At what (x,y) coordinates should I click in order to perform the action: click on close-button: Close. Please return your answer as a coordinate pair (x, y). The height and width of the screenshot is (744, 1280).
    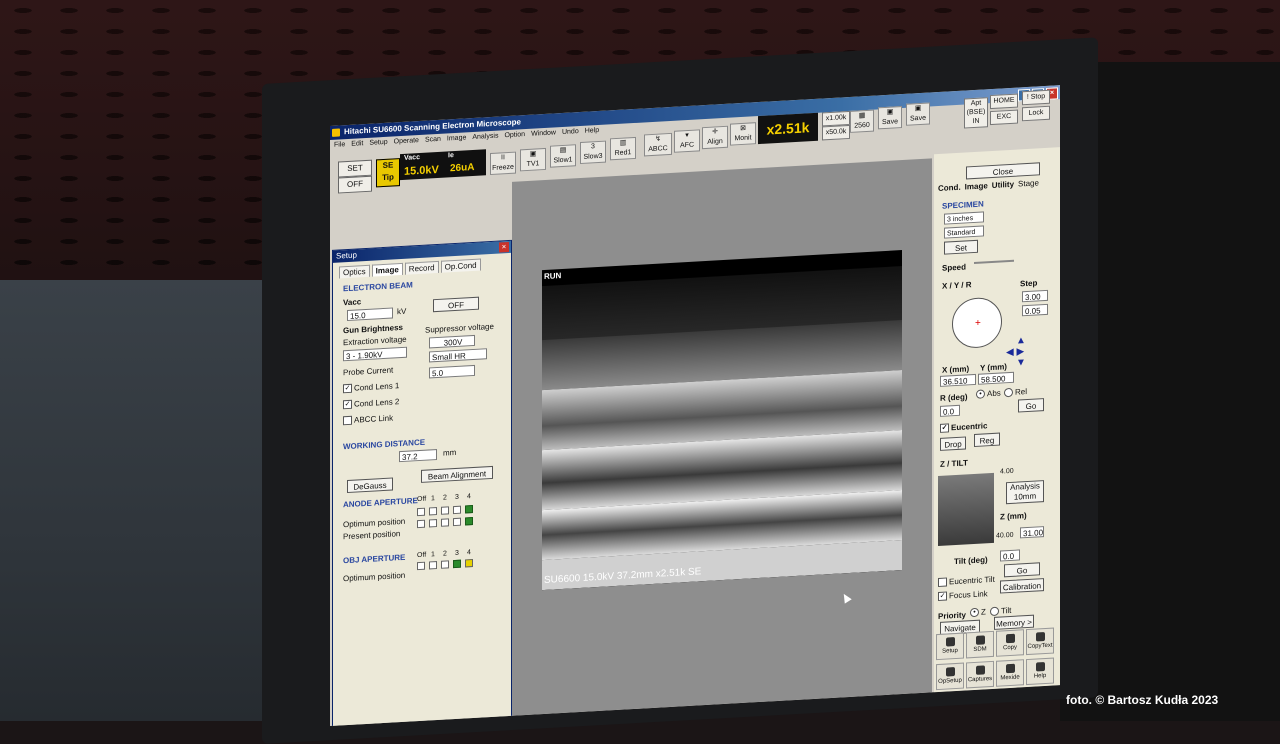
    Looking at the image, I should click on (1003, 171).